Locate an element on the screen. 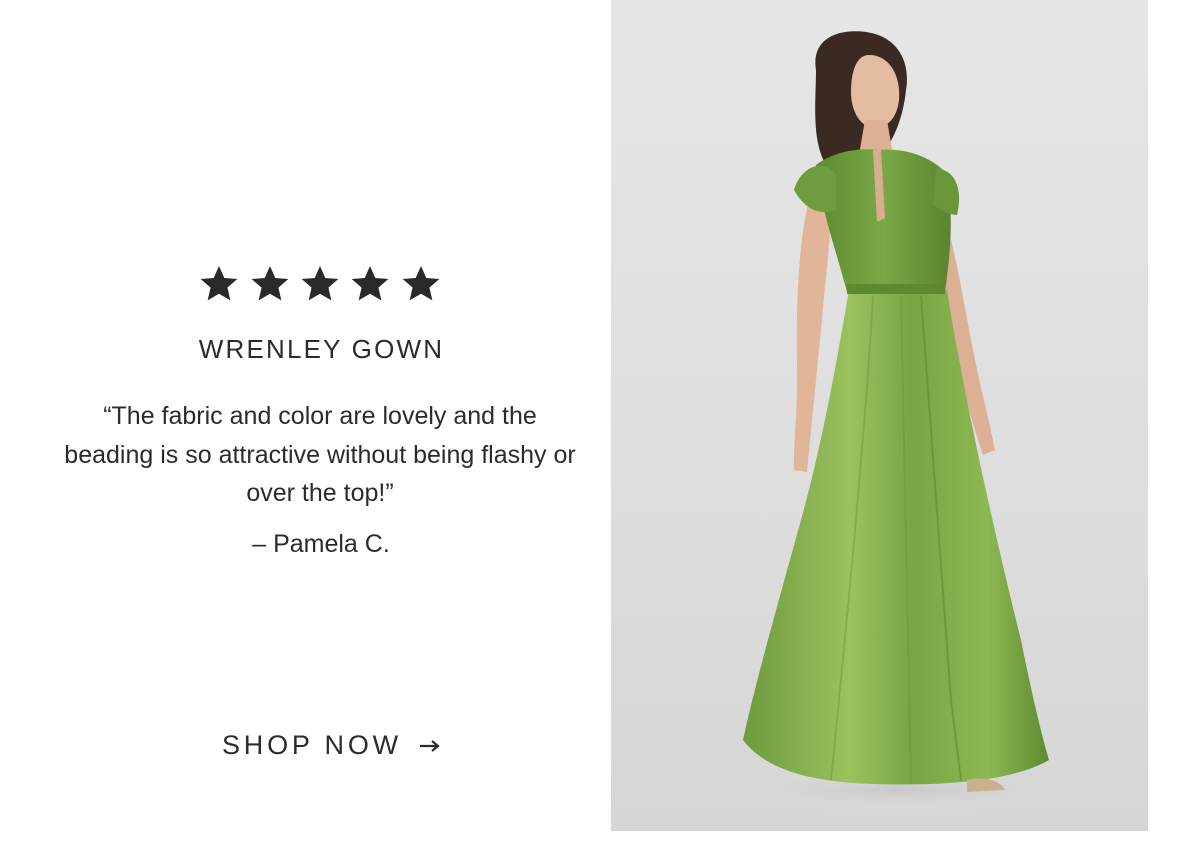 The image size is (1200, 854). shop-now-link: SHOP NOW is located at coordinates (332, 745).